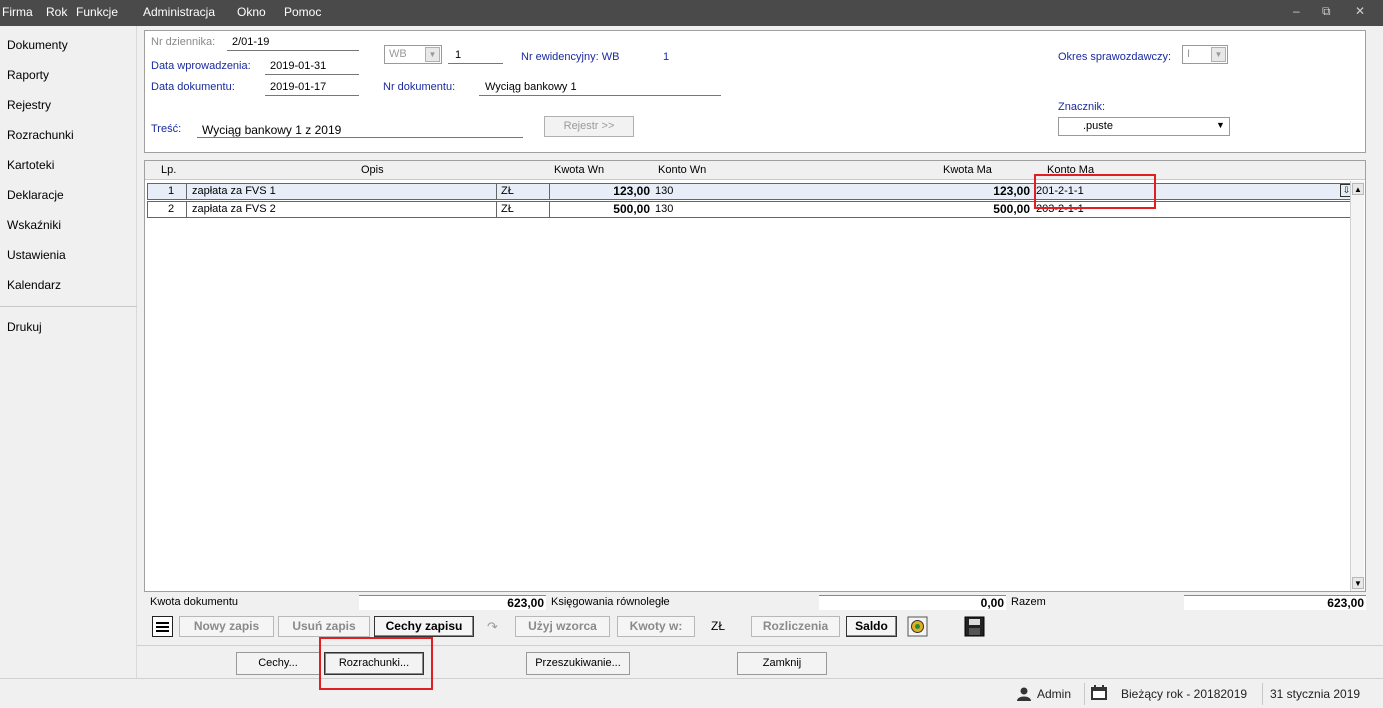  What do you see at coordinates (251, 12) in the screenshot?
I see `menu-okno: Okno` at bounding box center [251, 12].